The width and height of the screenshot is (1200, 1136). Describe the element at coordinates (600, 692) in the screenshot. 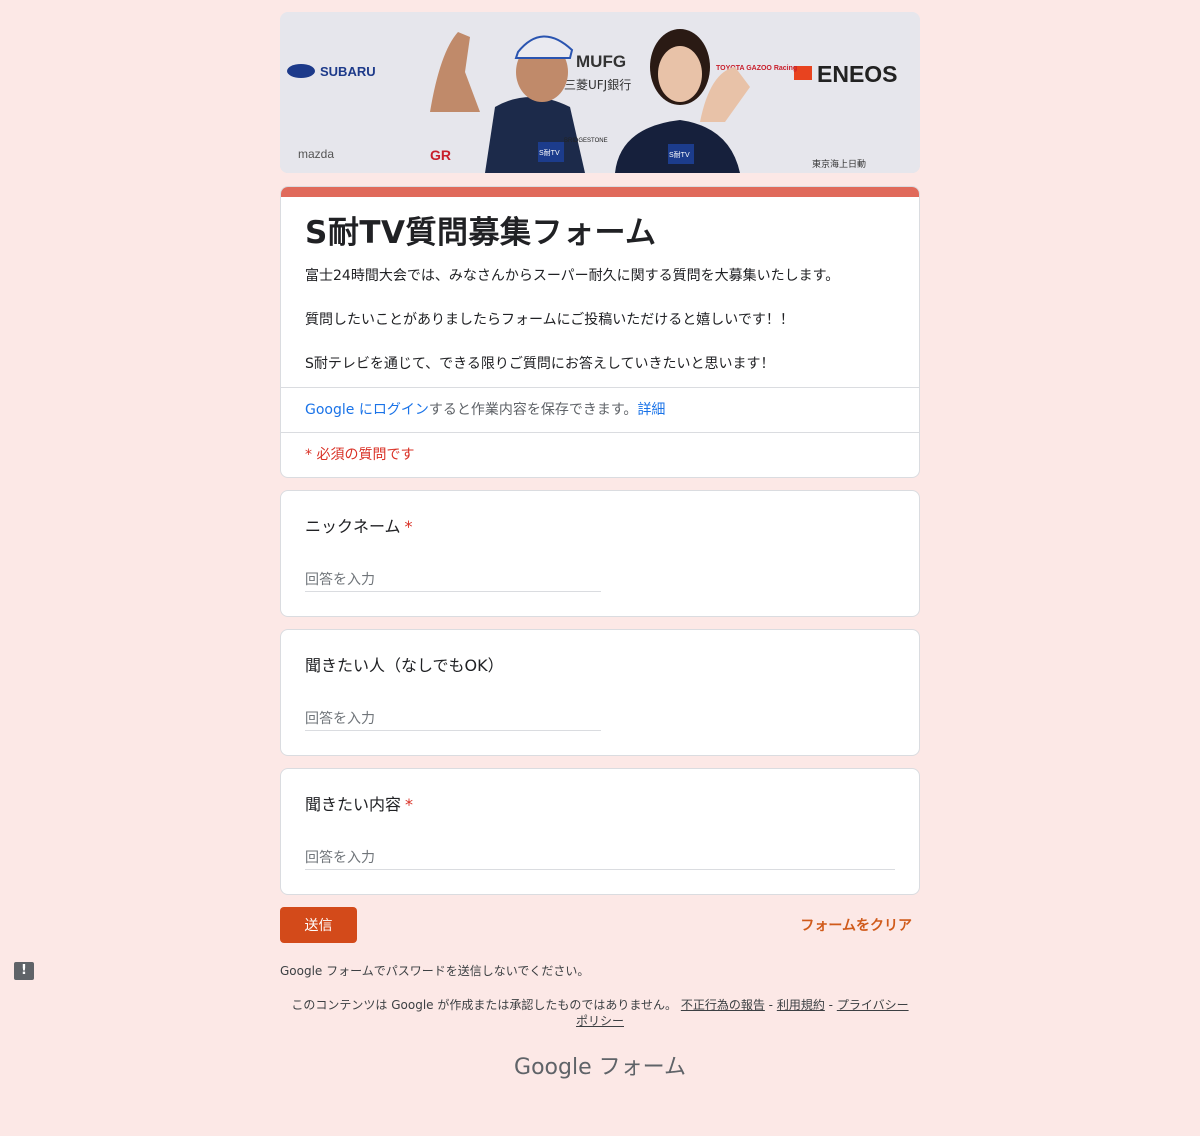

I see `question-person: 聞きたい人（なしでもOK） 回答を入力` at that location.